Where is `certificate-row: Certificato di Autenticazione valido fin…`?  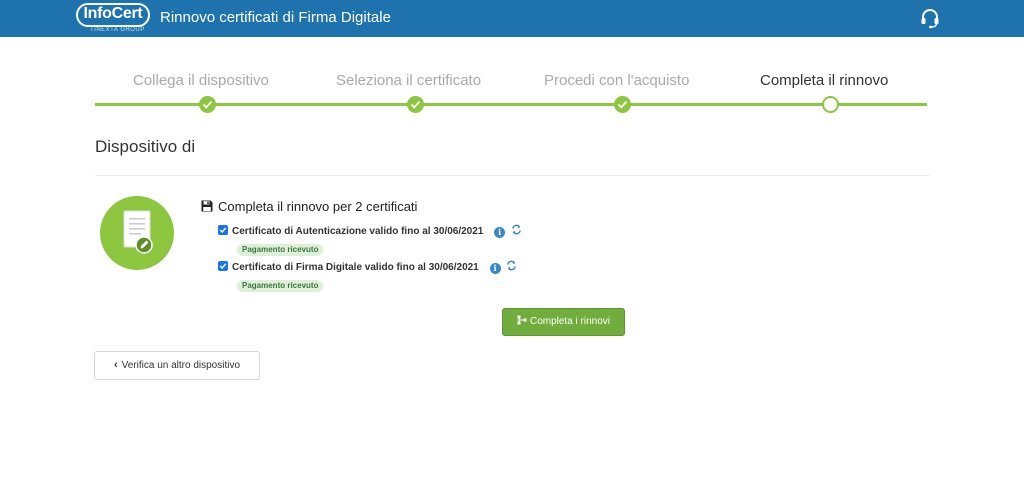
certificate-row: Certificato di Autenticazione valido fin… is located at coordinates (370, 231).